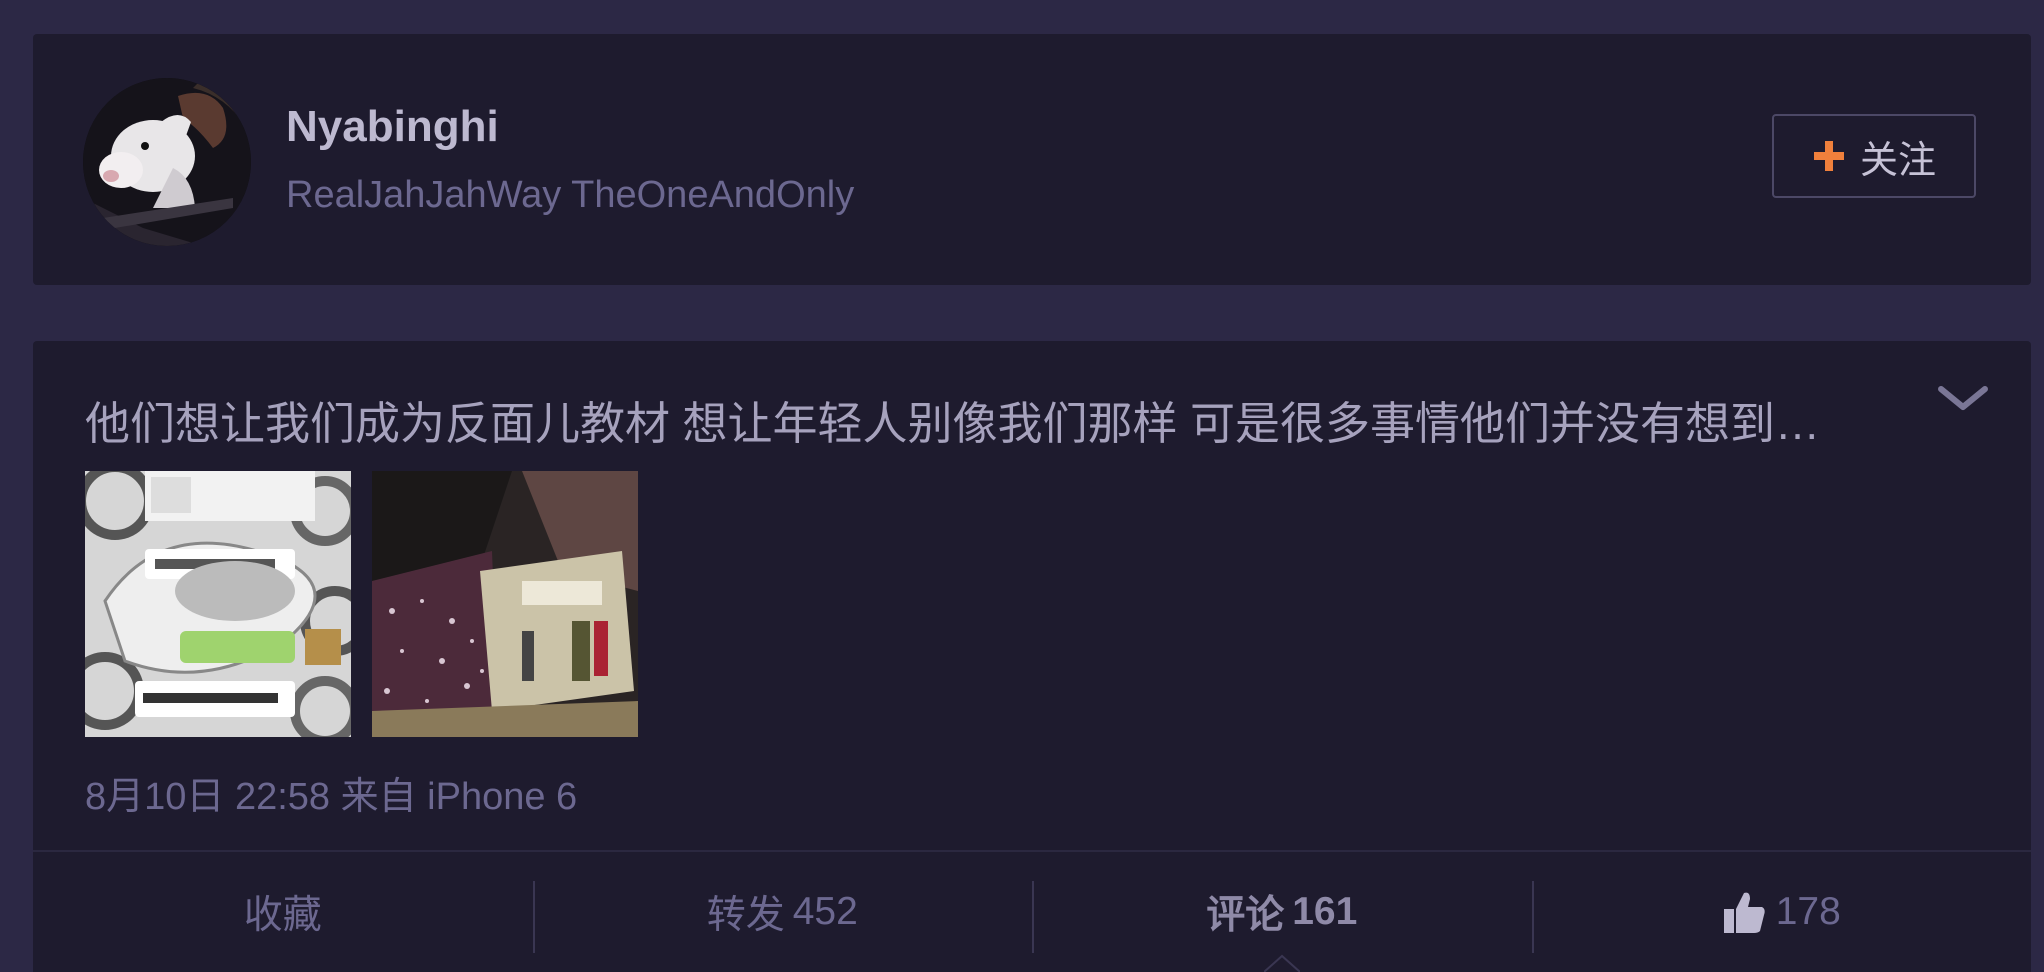  I want to click on album-photo-thumbnail-icon, so click(505, 604).